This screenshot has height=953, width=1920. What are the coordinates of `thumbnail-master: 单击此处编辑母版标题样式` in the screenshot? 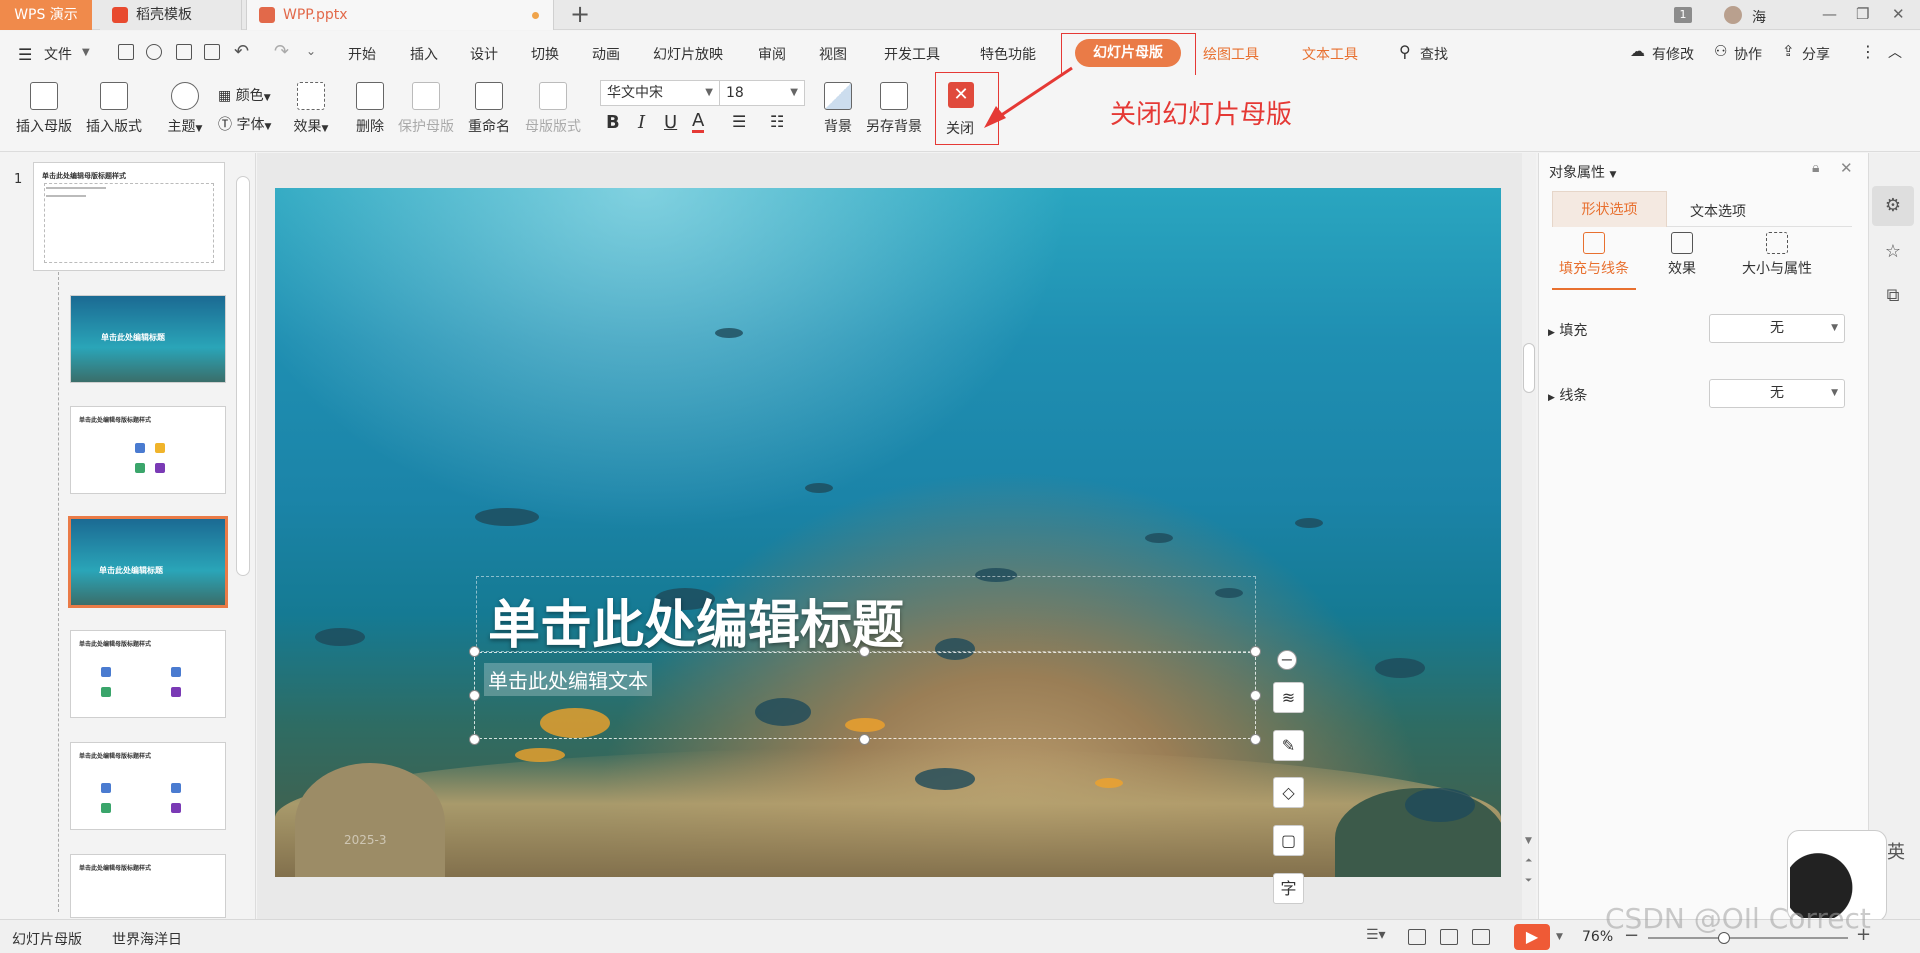 It's located at (129, 216).